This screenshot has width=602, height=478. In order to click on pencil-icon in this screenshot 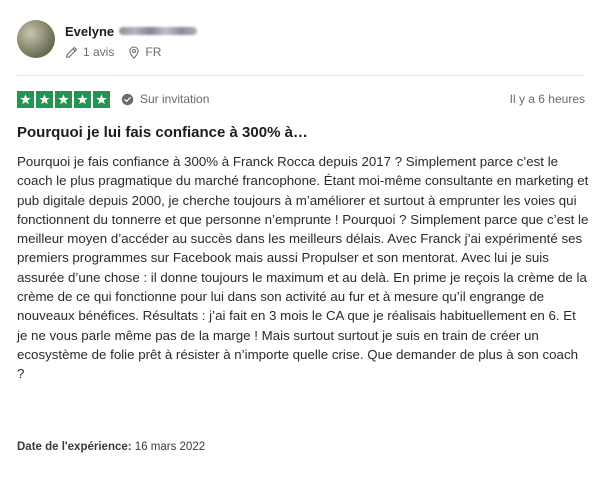, I will do `click(72, 52)`.